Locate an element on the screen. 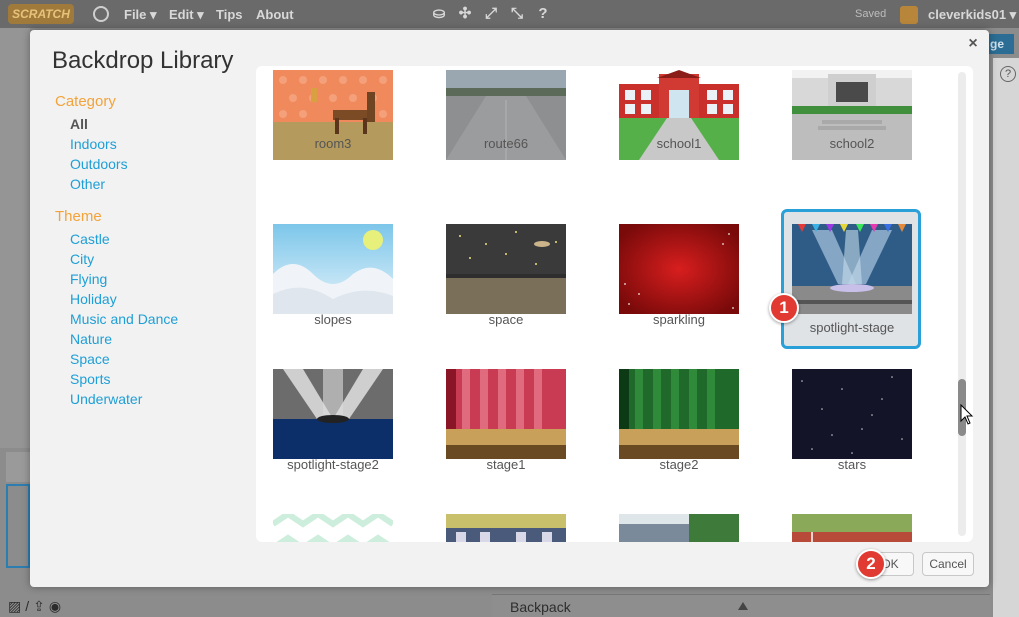  backdrop-name: sparkling is located at coordinates (679, 319).